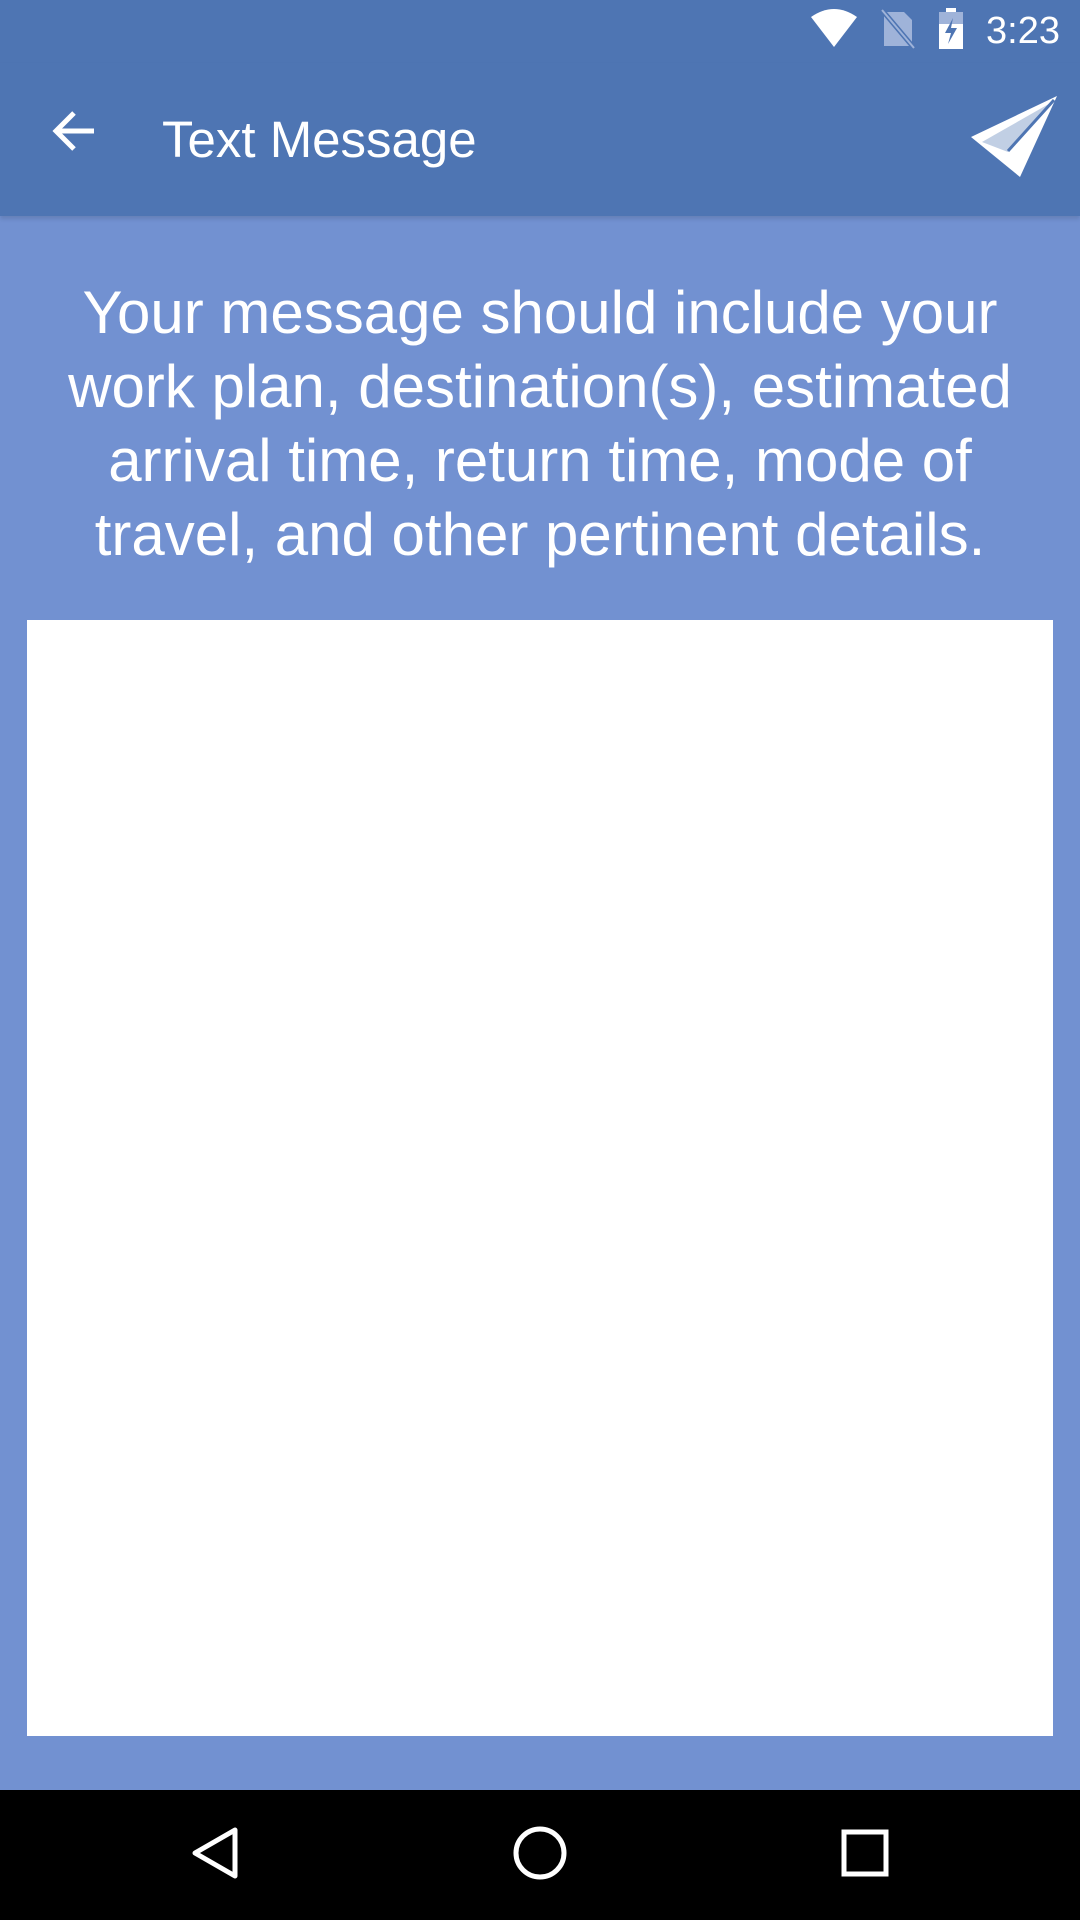 The image size is (1080, 1920). I want to click on no-sim-icon, so click(898, 31).